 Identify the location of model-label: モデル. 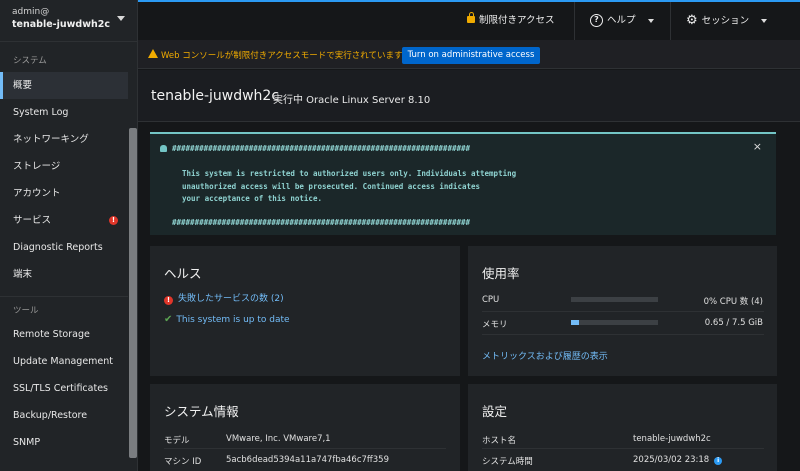
(177, 441).